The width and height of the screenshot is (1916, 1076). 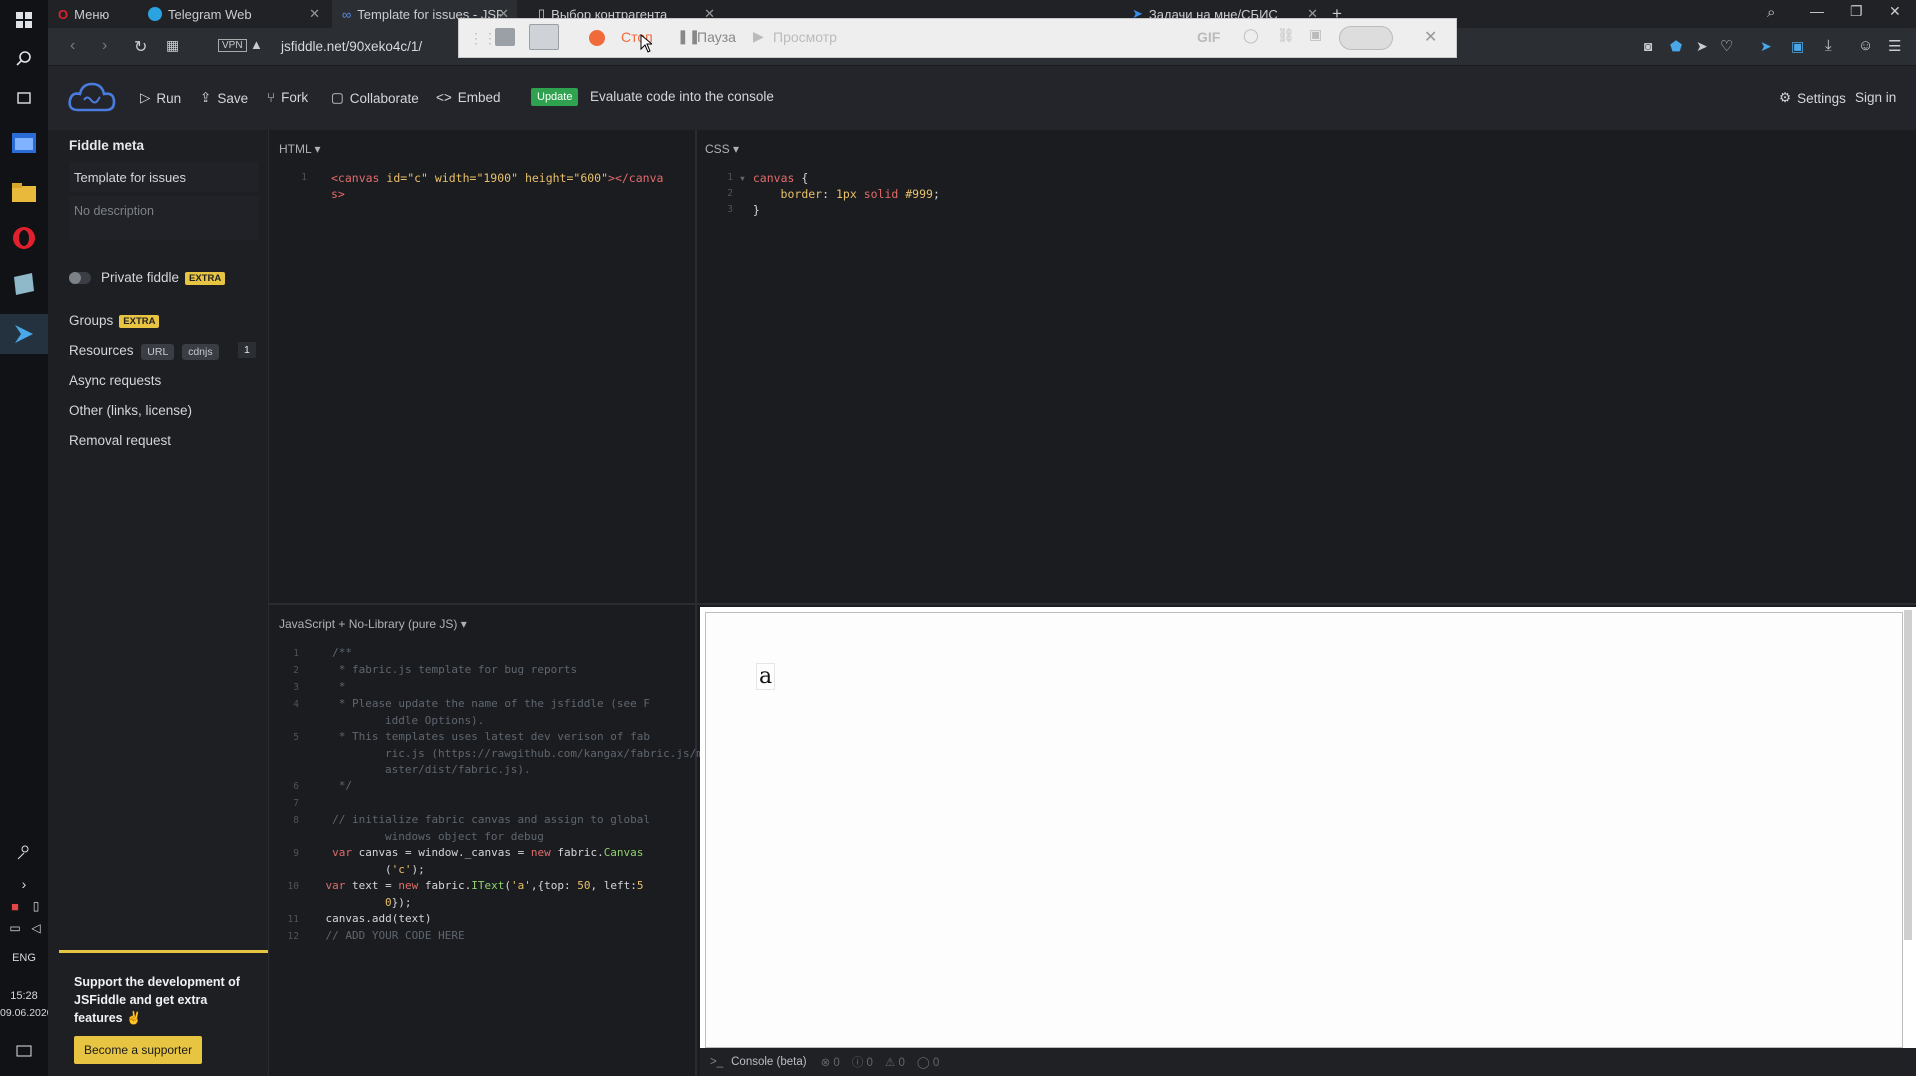 I want to click on sidebar-item-other: Other (links, license), so click(x=130, y=410).